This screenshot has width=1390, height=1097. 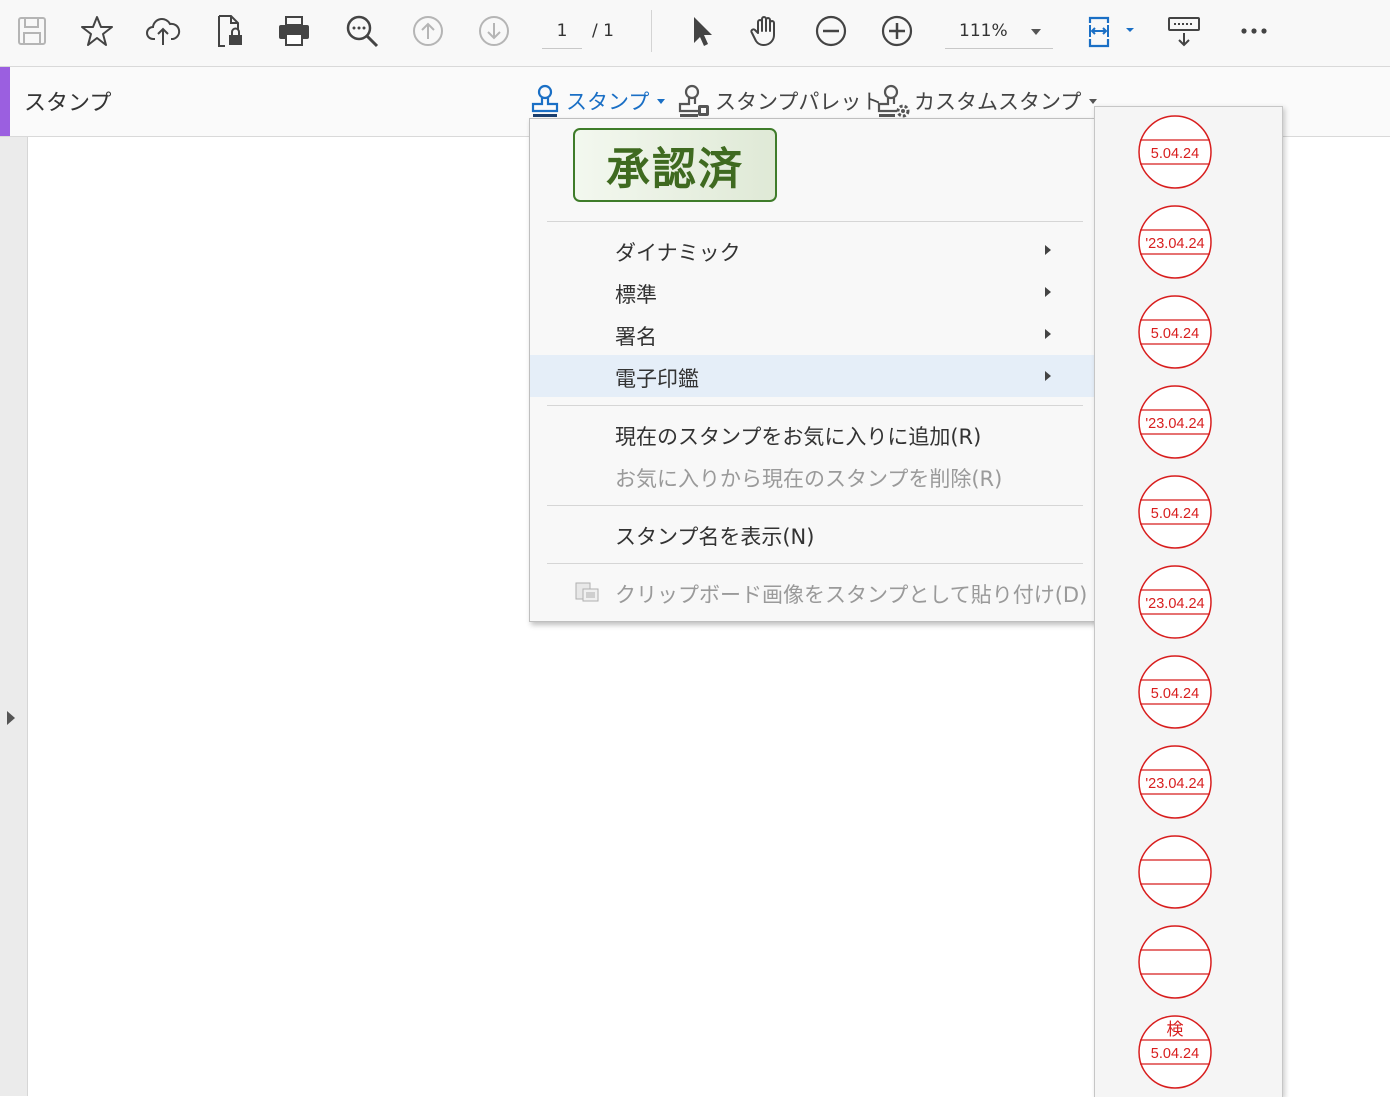 What do you see at coordinates (799, 102) in the screenshot?
I see `stamp-palette-label: スタンプパレット` at bounding box center [799, 102].